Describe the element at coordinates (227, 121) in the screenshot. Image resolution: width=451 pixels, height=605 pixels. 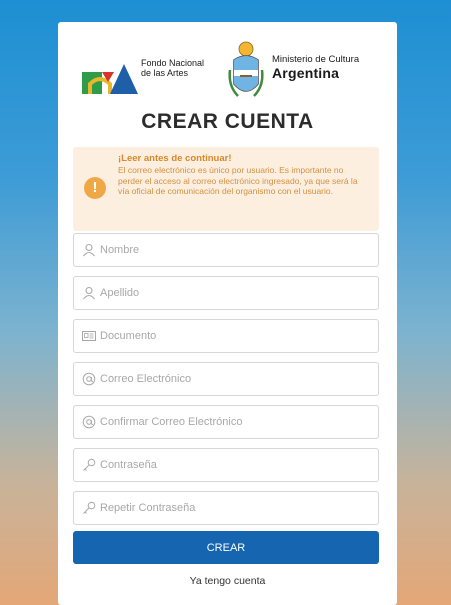
I see `page-title: CREAR CUENTA` at that location.